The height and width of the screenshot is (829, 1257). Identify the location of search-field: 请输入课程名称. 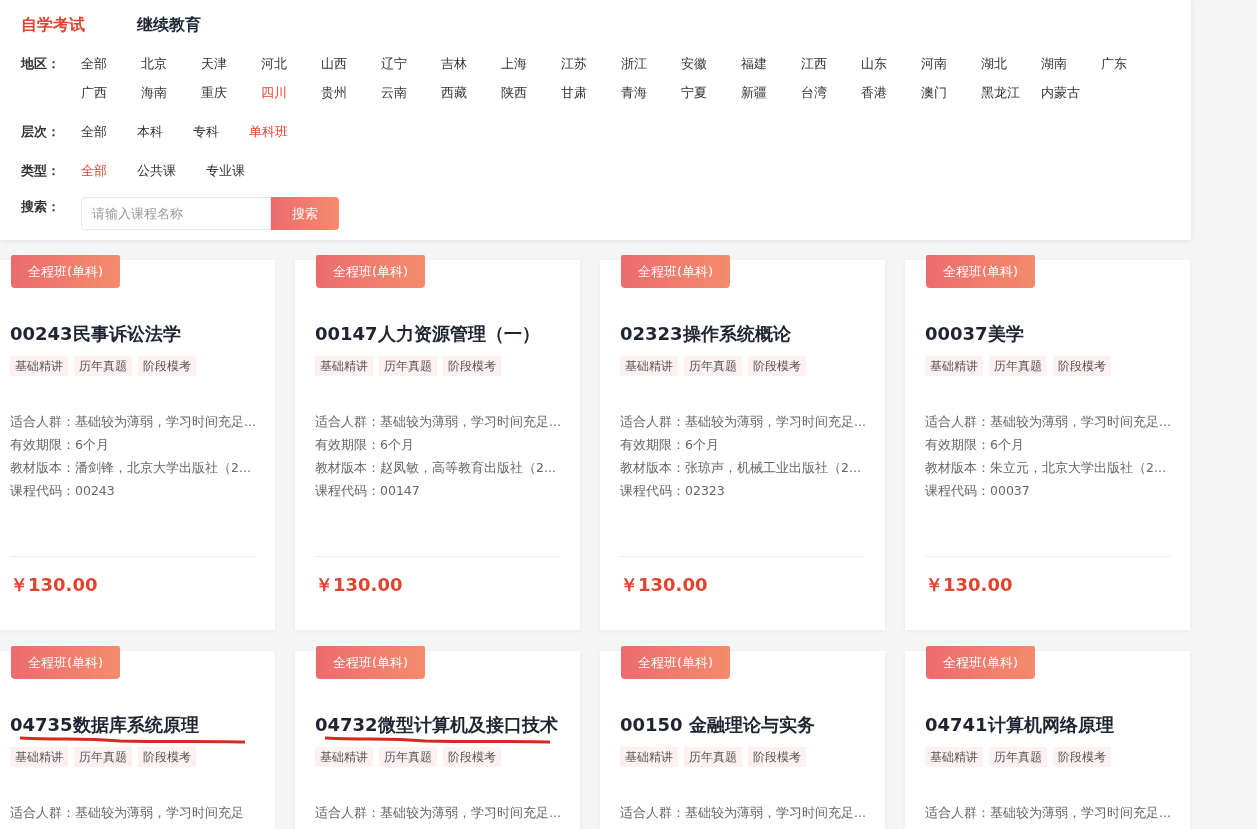
(176, 213).